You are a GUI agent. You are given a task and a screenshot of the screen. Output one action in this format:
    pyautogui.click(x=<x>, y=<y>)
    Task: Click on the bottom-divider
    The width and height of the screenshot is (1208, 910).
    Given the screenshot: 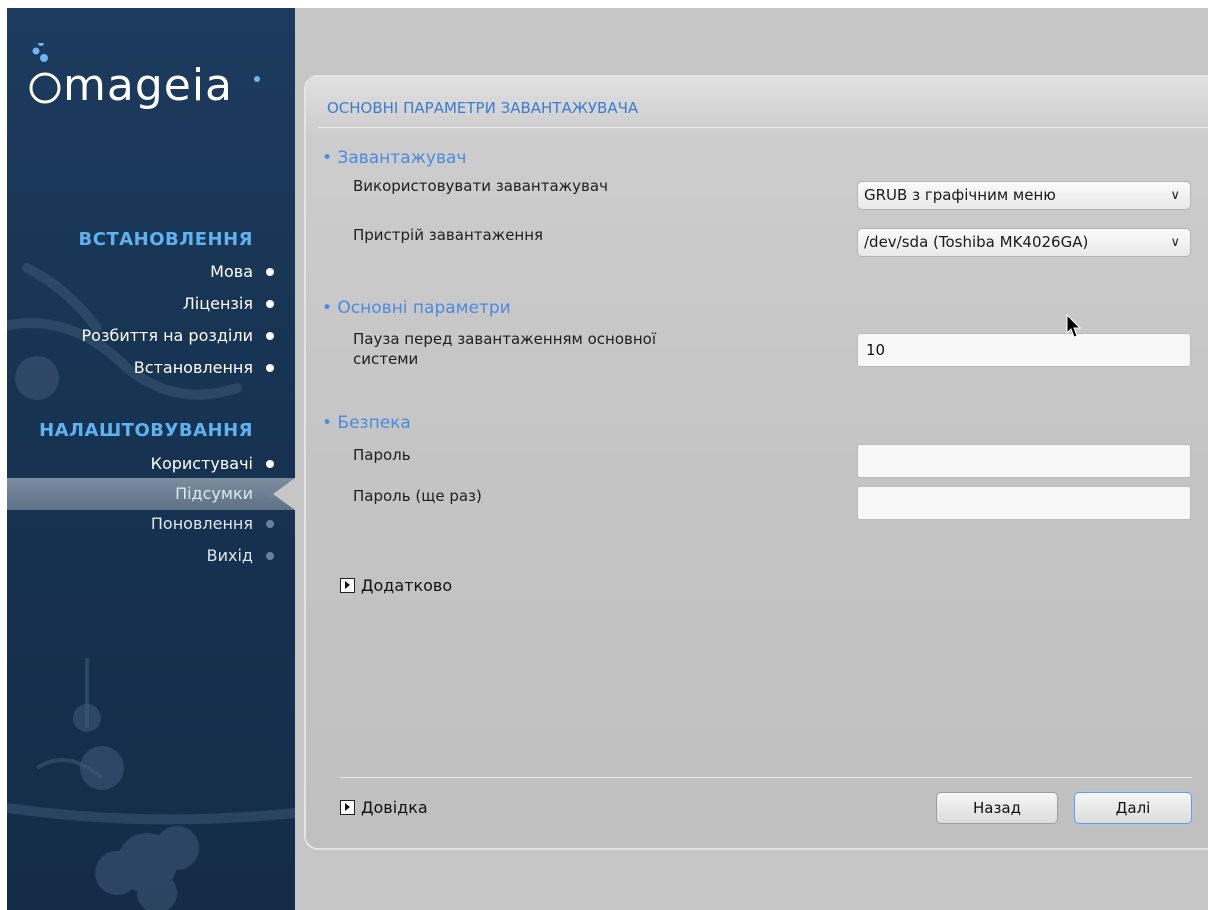 What is the action you would take?
    pyautogui.click(x=766, y=777)
    